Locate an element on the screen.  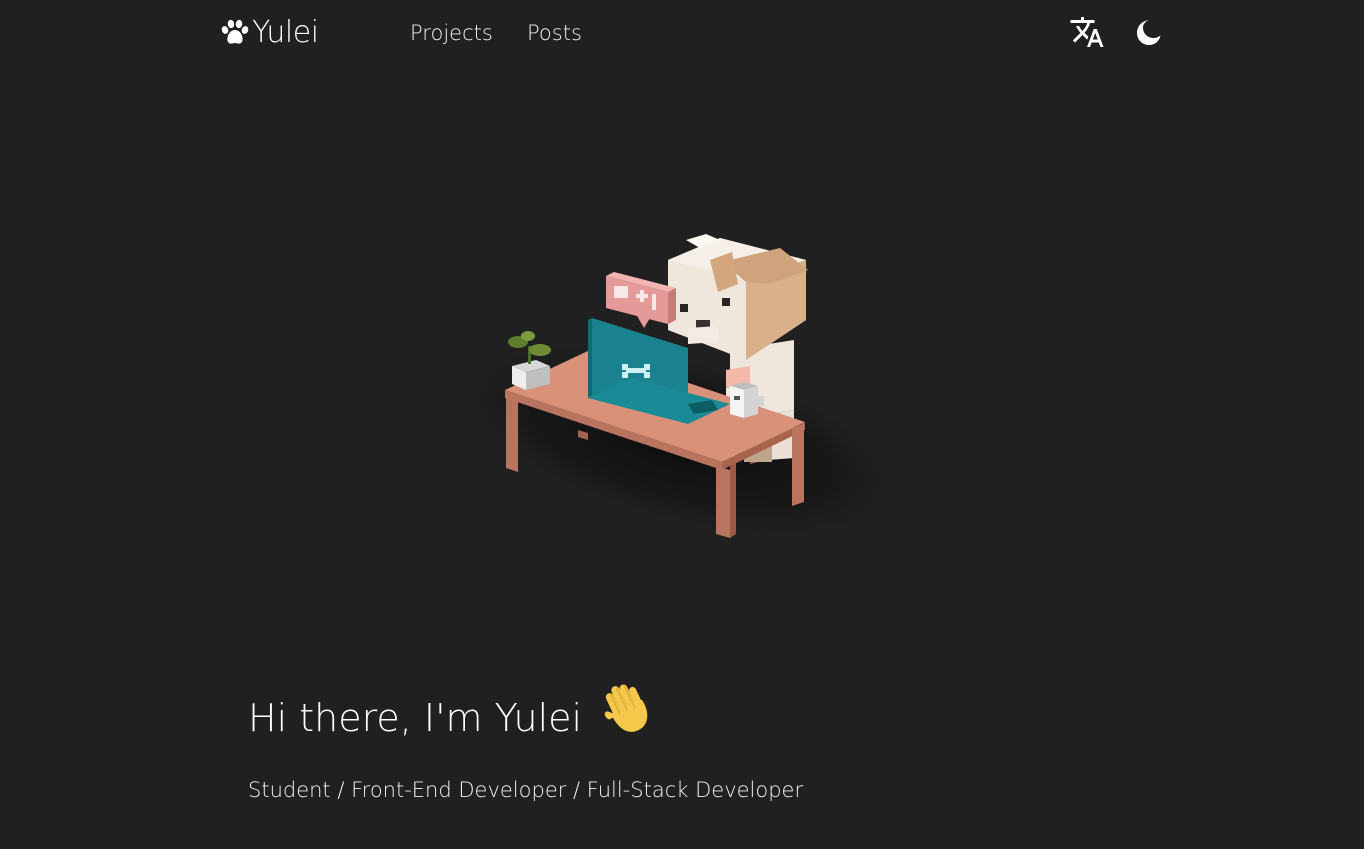
top-navigation: Yulei Projects Posts is located at coordinates (682, 34).